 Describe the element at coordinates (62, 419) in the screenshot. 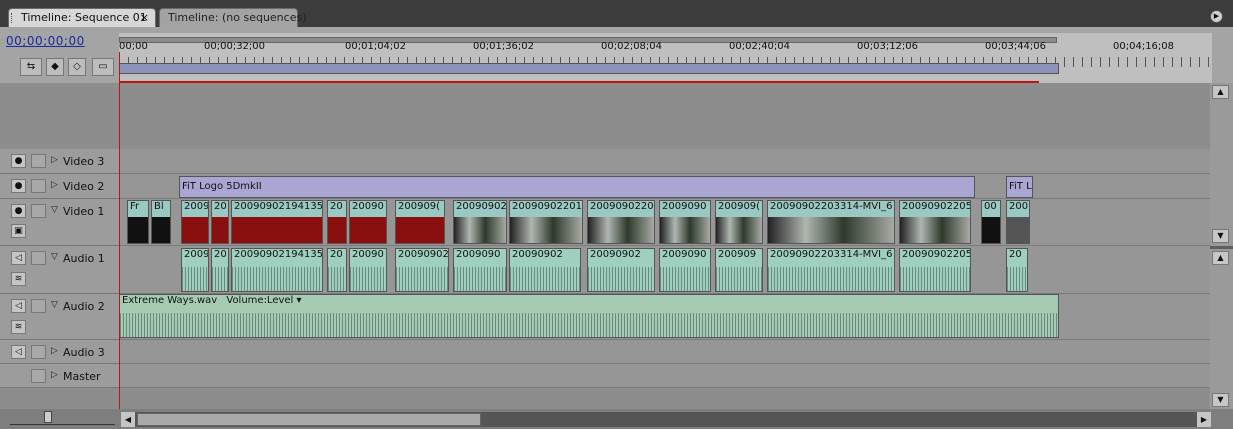

I see `zoom-slider` at that location.